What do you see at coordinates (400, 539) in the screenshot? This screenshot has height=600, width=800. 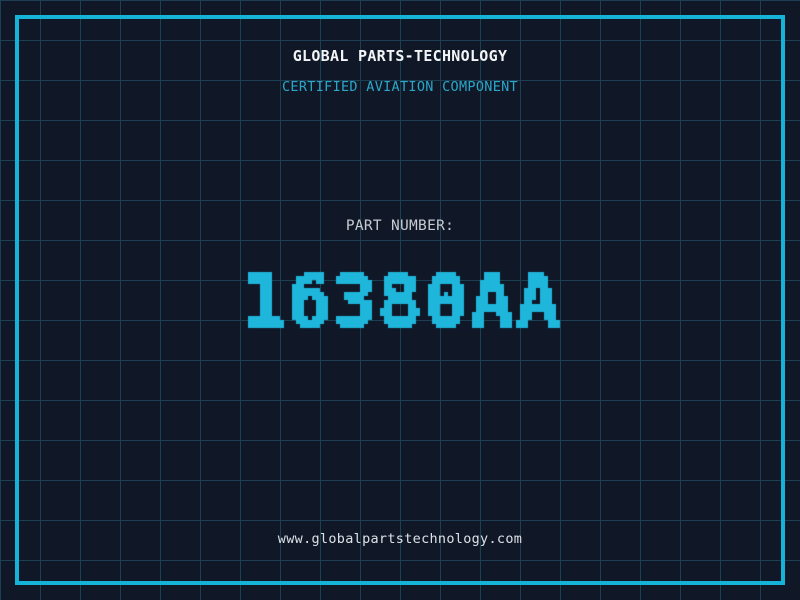 I see `website-url: www.globalpartstechnology.com` at bounding box center [400, 539].